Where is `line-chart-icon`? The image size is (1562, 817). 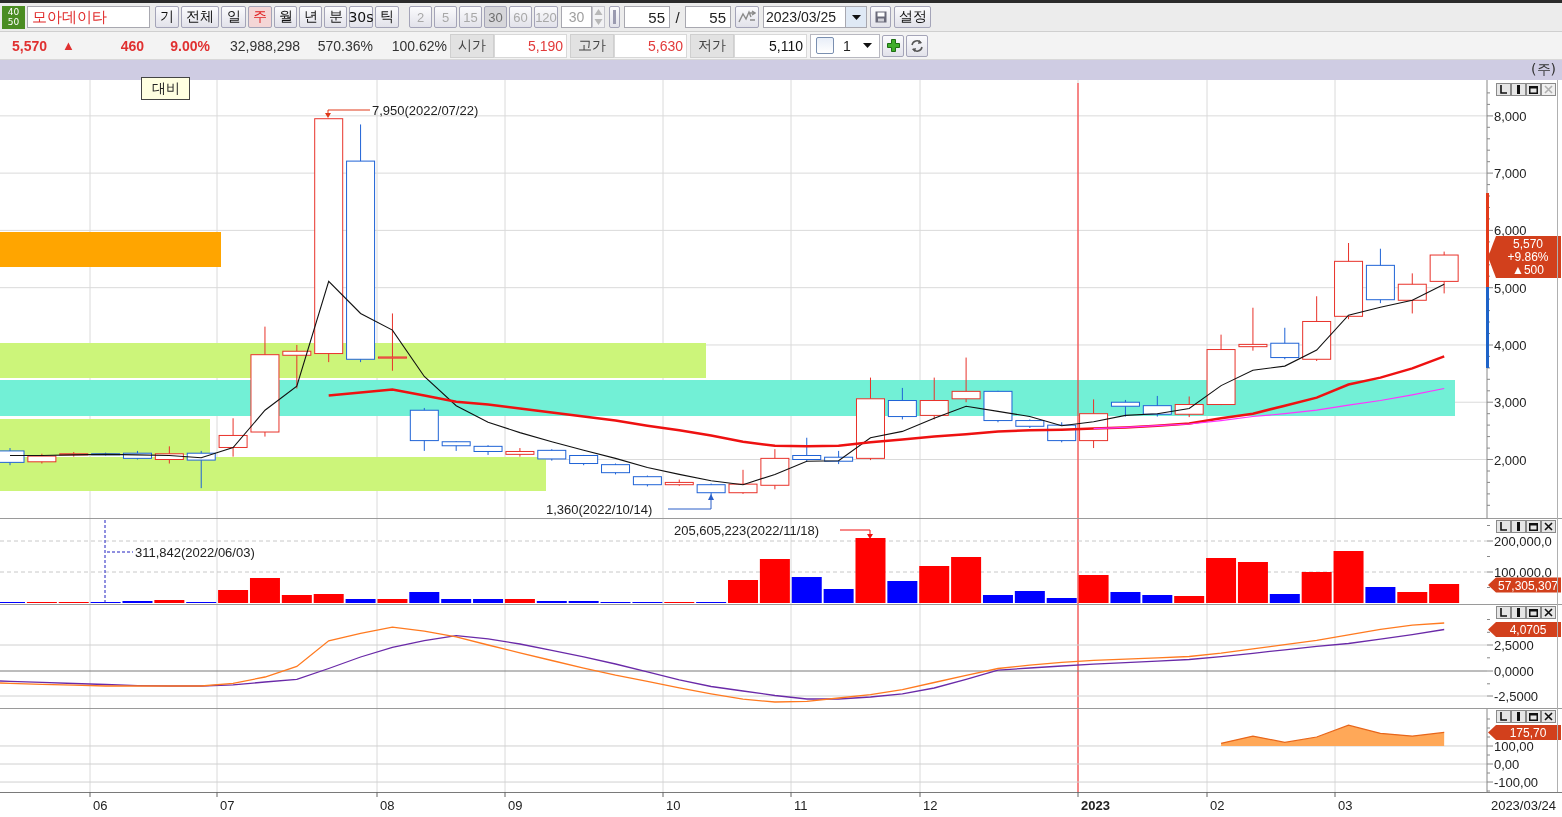 line-chart-icon is located at coordinates (747, 17).